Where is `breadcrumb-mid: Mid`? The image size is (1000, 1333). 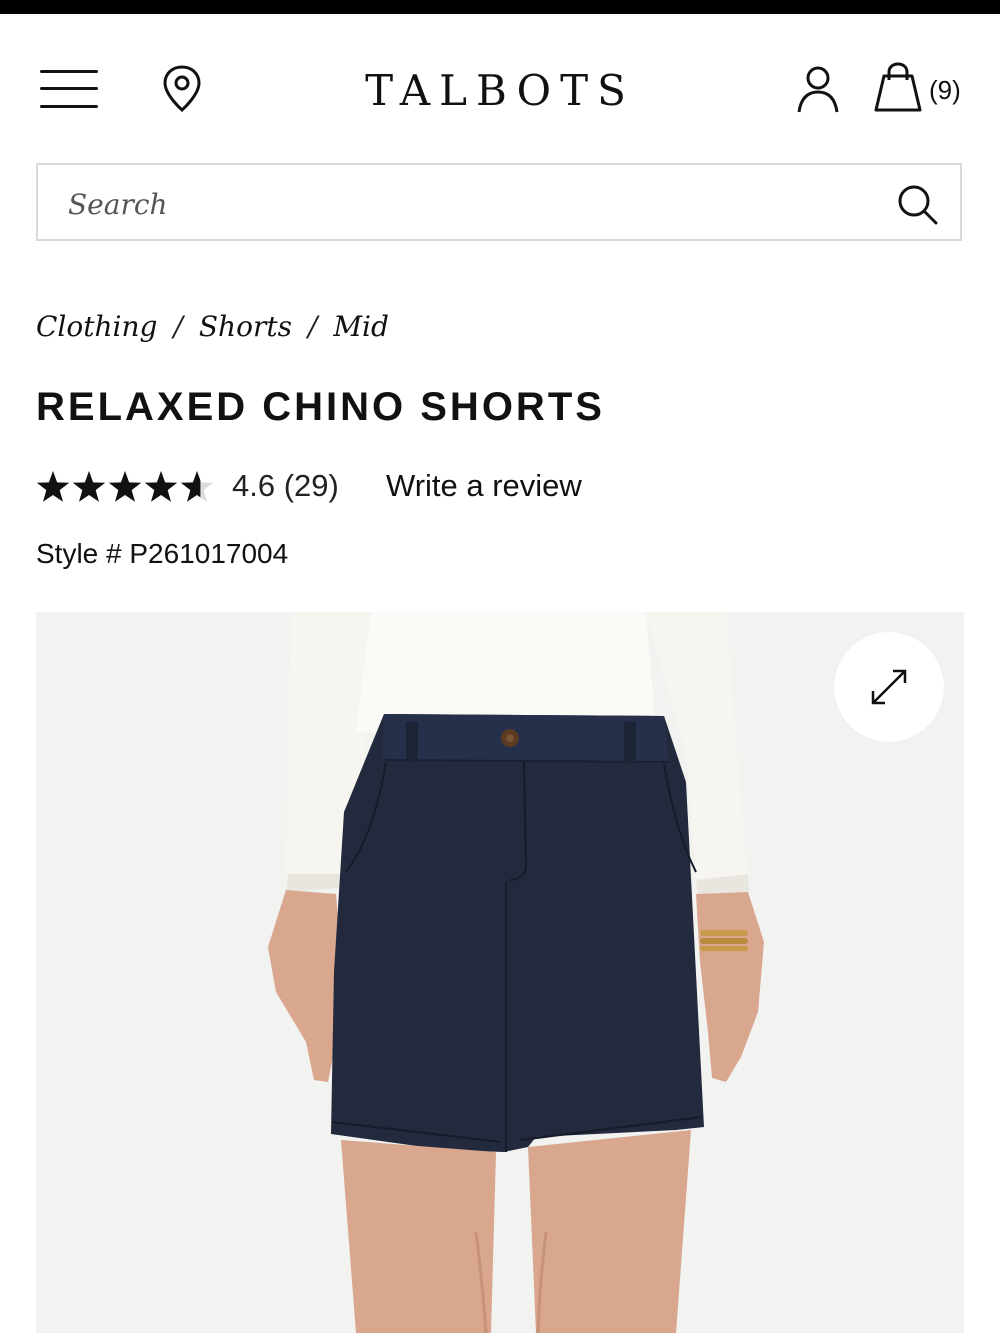 breadcrumb-mid: Mid is located at coordinates (361, 326).